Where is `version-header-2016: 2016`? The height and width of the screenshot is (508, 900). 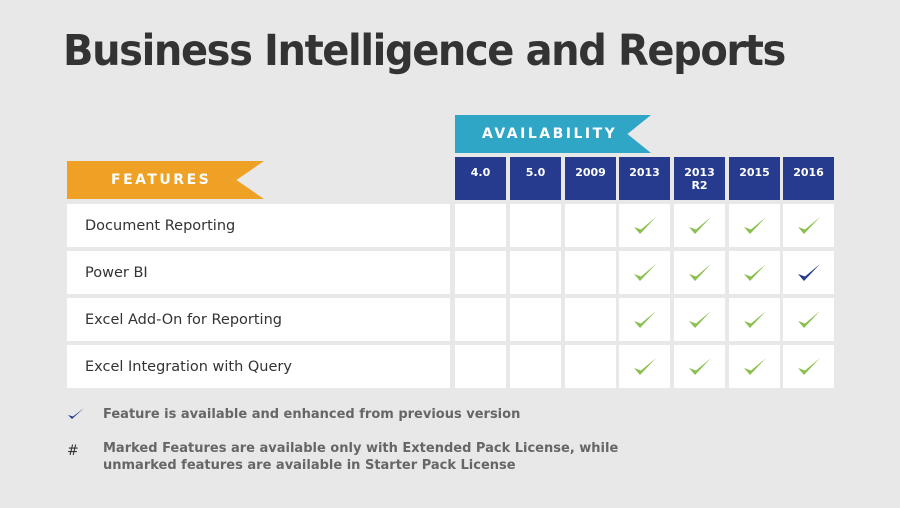
version-header-2016: 2016 is located at coordinates (808, 178).